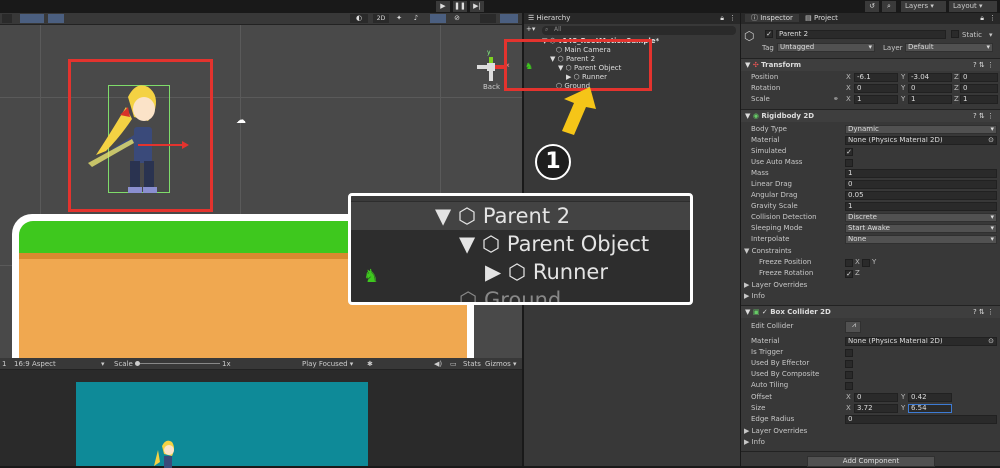 This screenshot has width=1000, height=468. Describe the element at coordinates (921, 129) in the screenshot. I see `body-type-dropdown: Dynamic ▾` at that location.